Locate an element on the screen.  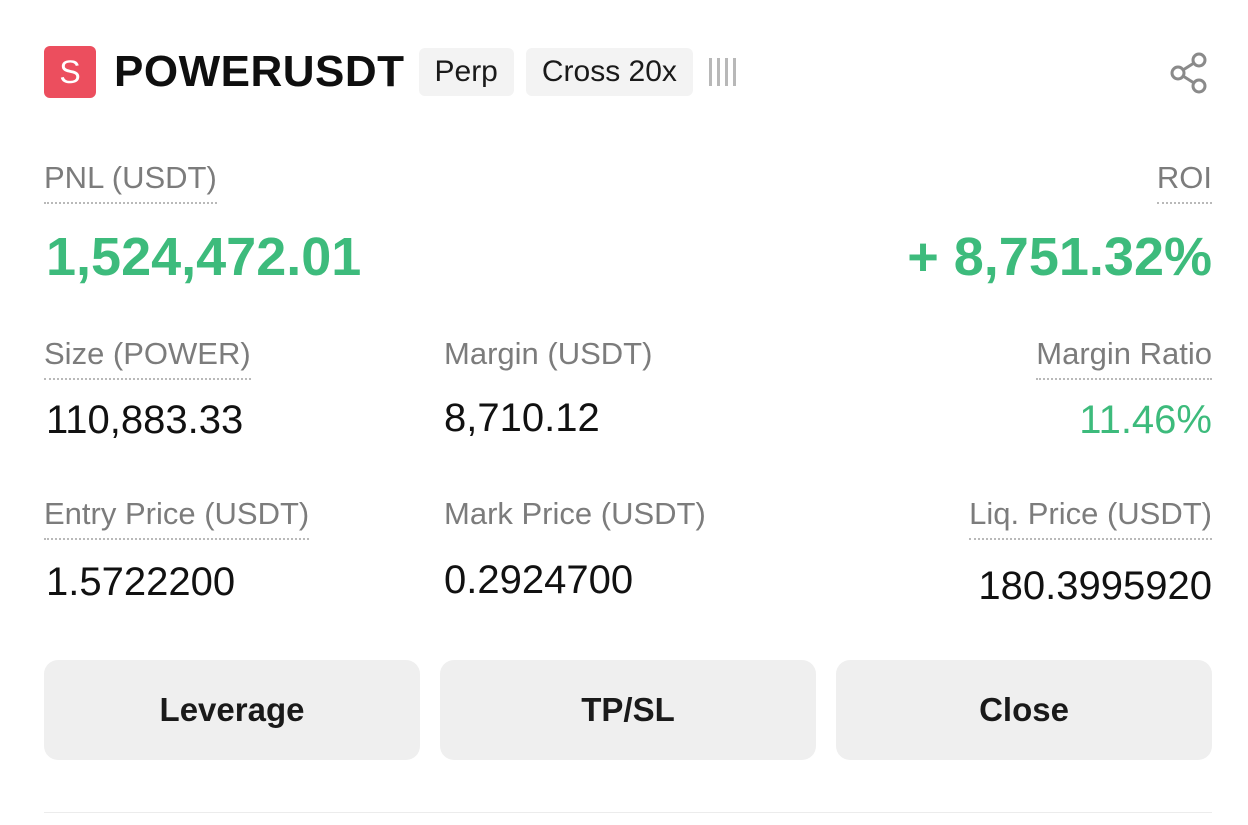
leverage-button: Leverage is located at coordinates (232, 710).